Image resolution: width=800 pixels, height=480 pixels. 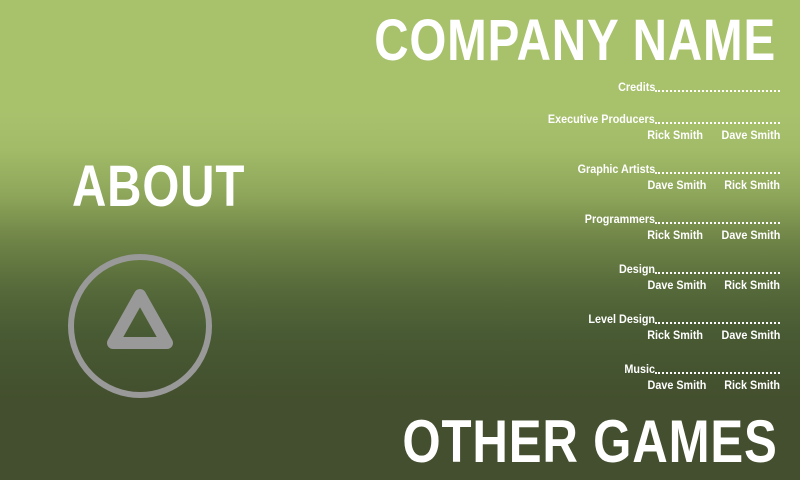 I want to click on credits-header: Credits, so click(x=640, y=85).